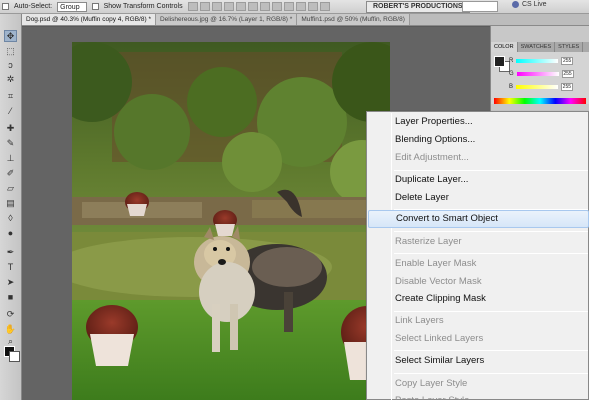 The image size is (589, 400). I want to click on menu-item-disable-vector-mask: Disable Vector Mask, so click(478, 282).